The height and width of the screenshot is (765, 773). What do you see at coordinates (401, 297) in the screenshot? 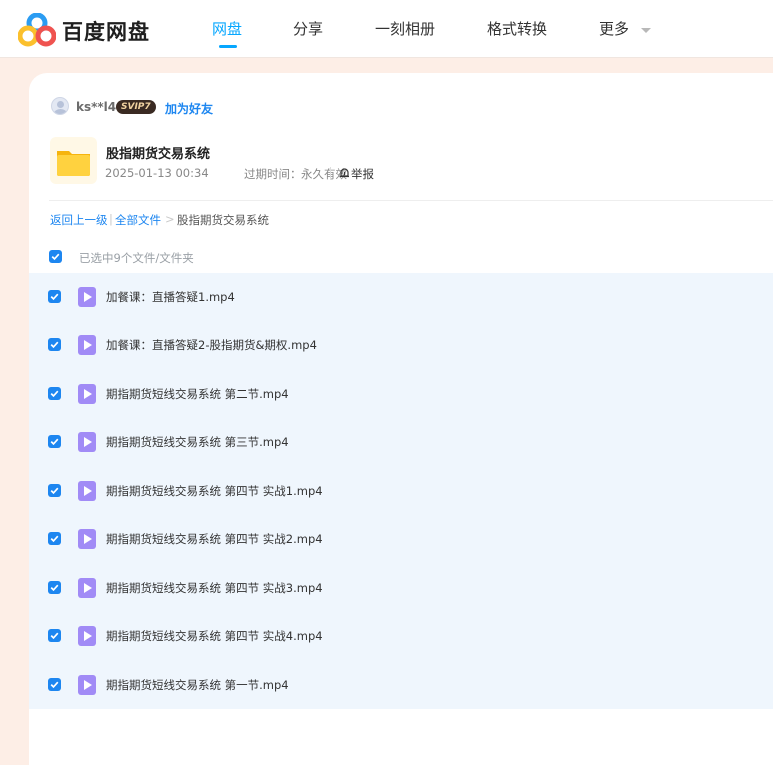
I see `file-row: 加餐课：直播答疑1.mp4` at bounding box center [401, 297].